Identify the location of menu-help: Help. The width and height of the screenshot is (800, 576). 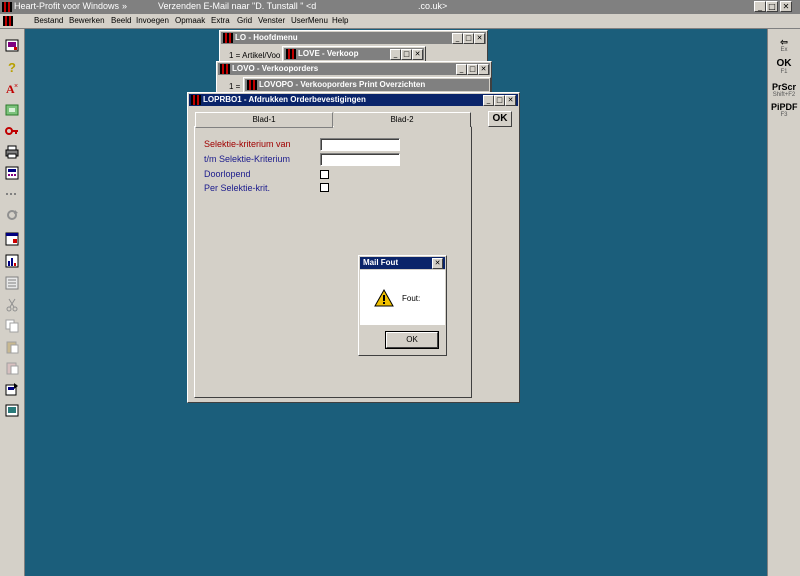
(340, 21).